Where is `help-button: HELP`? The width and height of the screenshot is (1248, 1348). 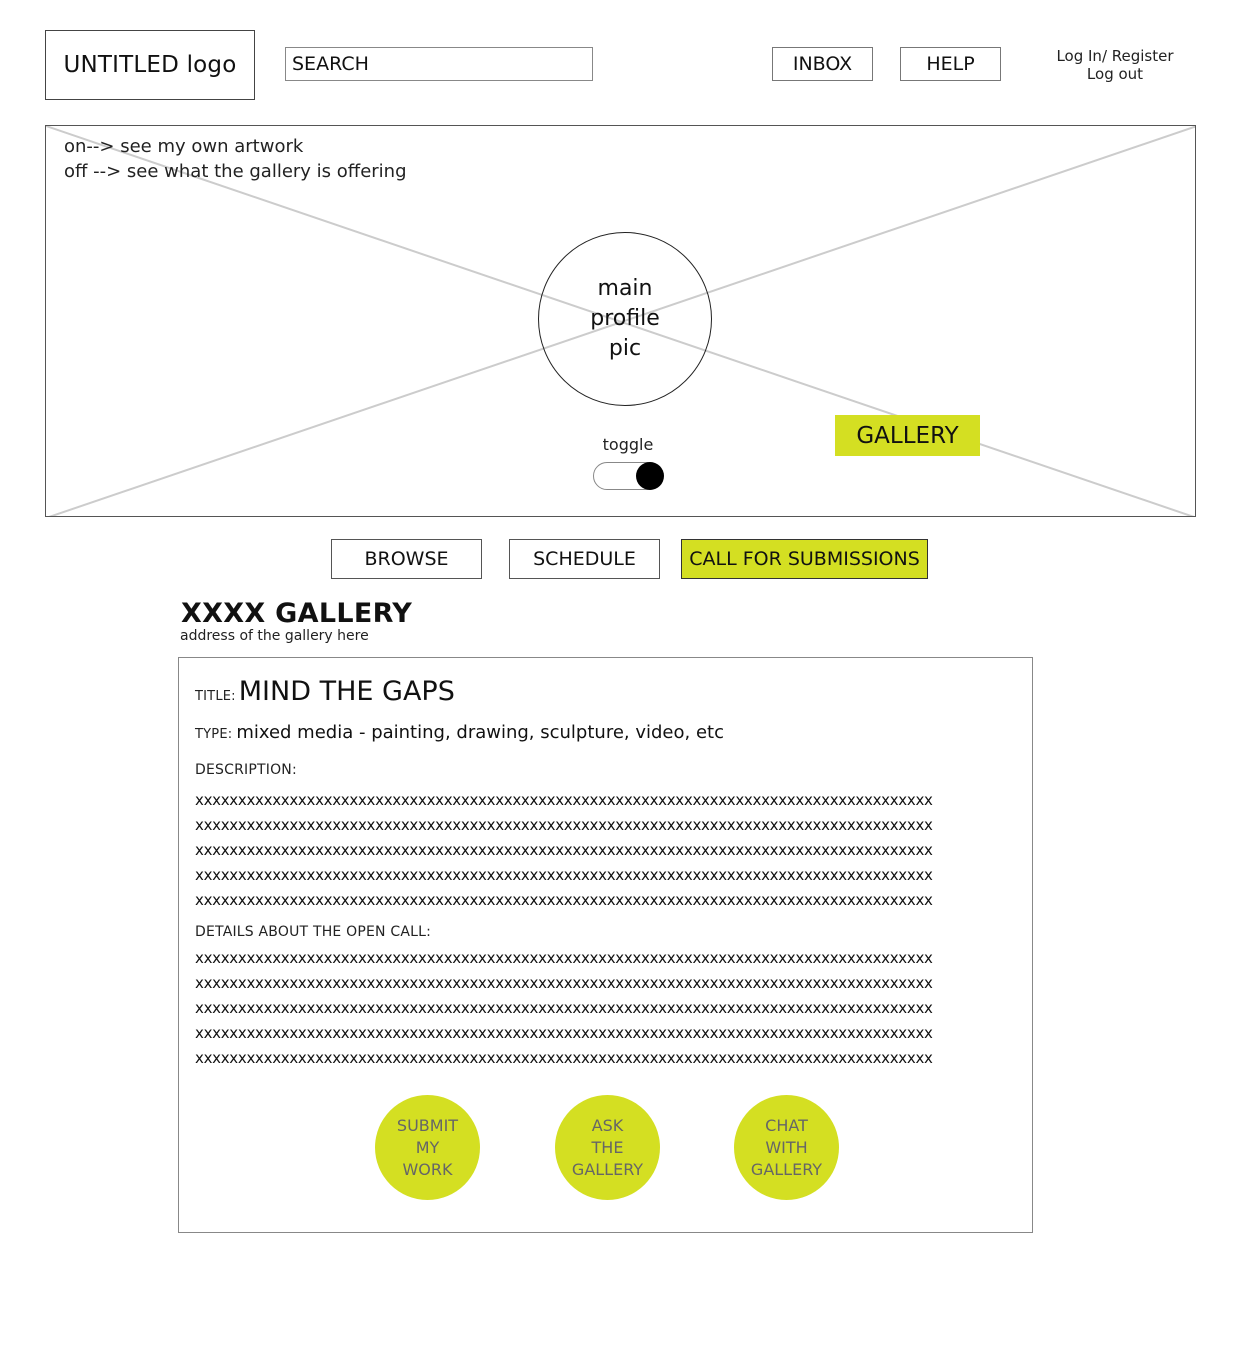
help-button: HELP is located at coordinates (950, 64).